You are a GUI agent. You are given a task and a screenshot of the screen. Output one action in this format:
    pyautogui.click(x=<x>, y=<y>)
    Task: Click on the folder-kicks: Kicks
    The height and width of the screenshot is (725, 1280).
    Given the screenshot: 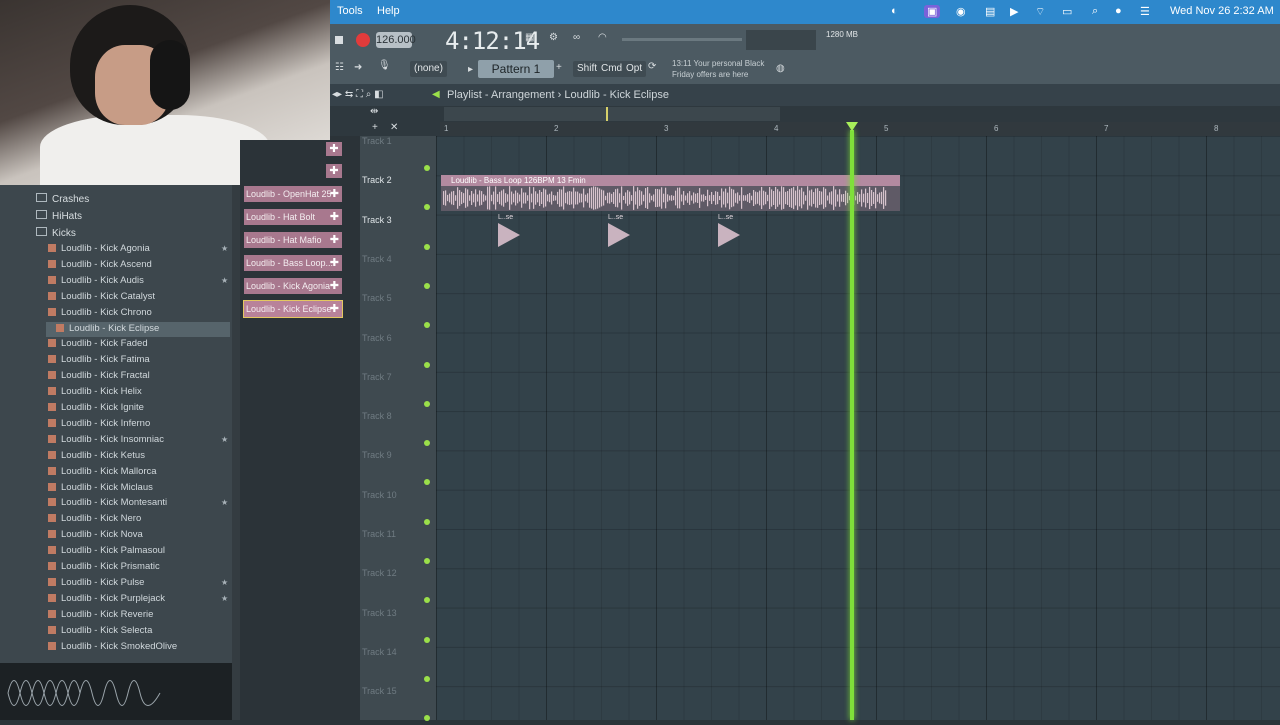 What is the action you would take?
    pyautogui.click(x=56, y=233)
    